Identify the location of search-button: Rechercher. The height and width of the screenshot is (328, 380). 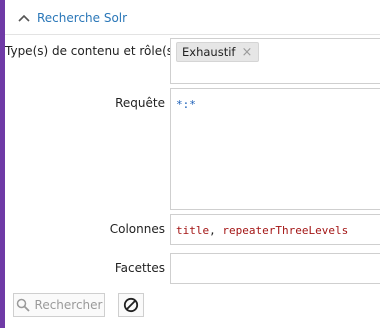
(59, 305).